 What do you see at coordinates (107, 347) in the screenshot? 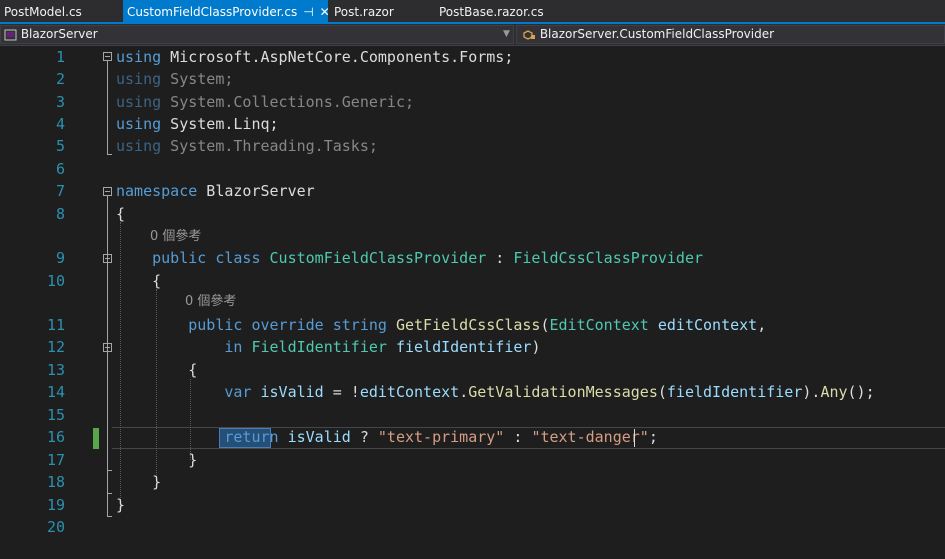
I see `collapse-method-icon` at bounding box center [107, 347].